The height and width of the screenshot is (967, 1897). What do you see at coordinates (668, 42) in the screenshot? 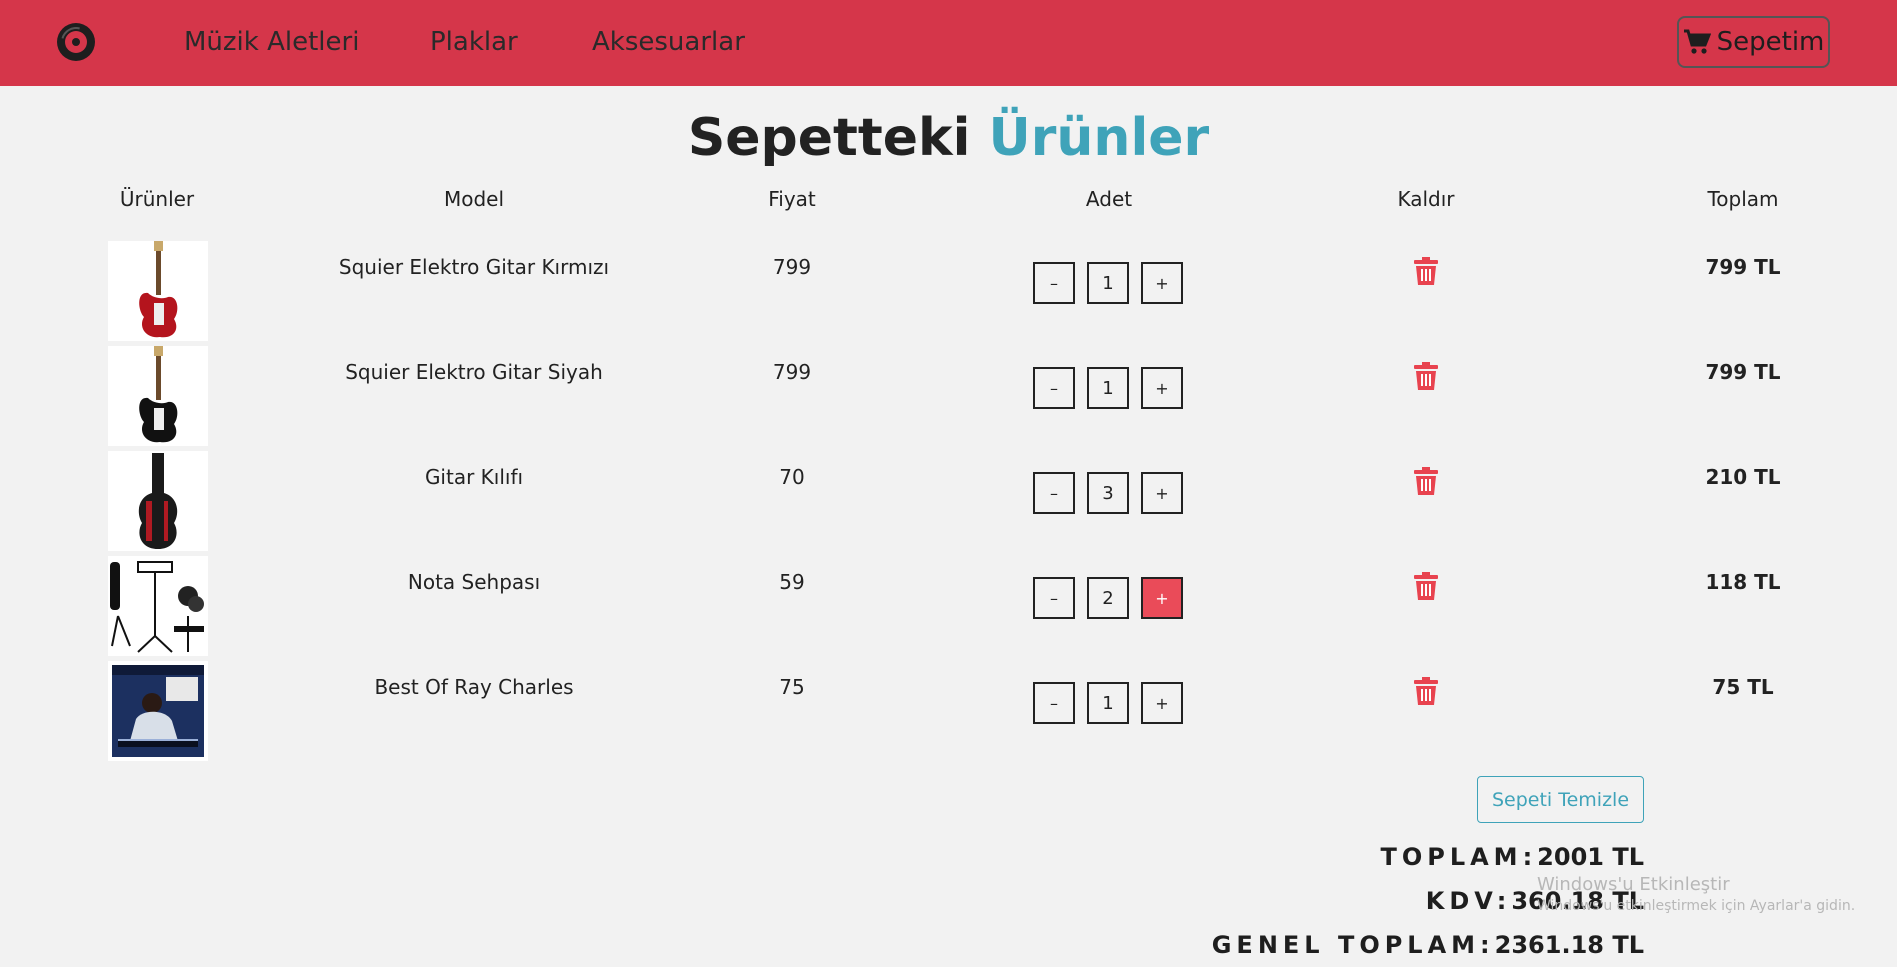
I see `nav-link-aksesuarlar: Aksesuarlar` at bounding box center [668, 42].